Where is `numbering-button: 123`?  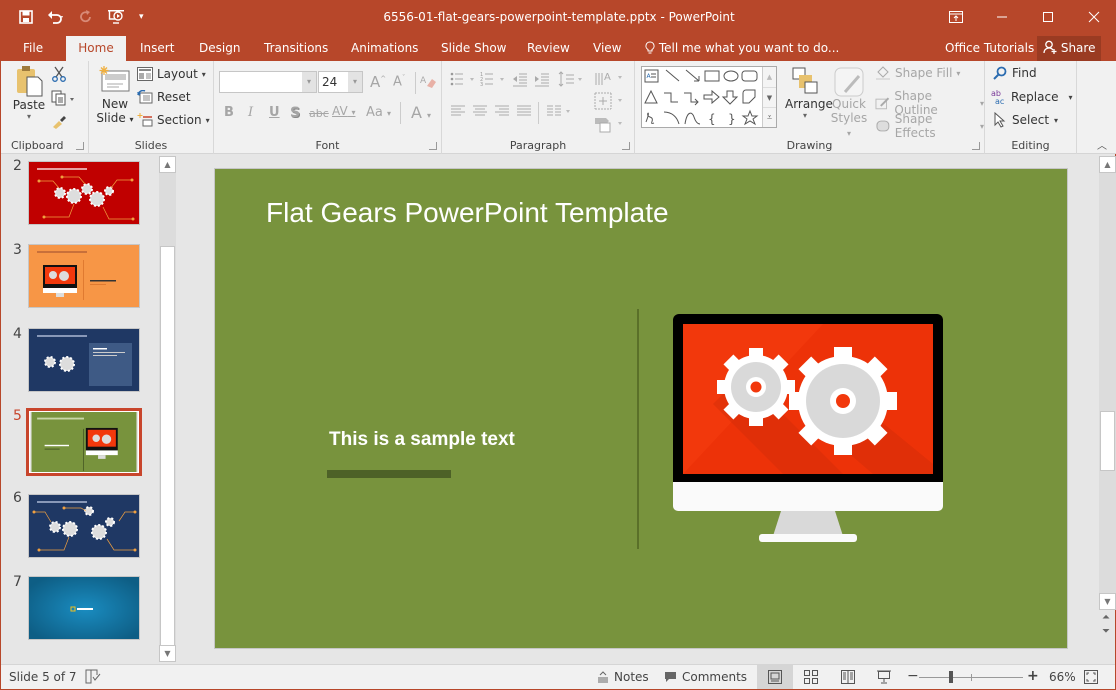
numbering-button: 123 is located at coordinates (495, 80).